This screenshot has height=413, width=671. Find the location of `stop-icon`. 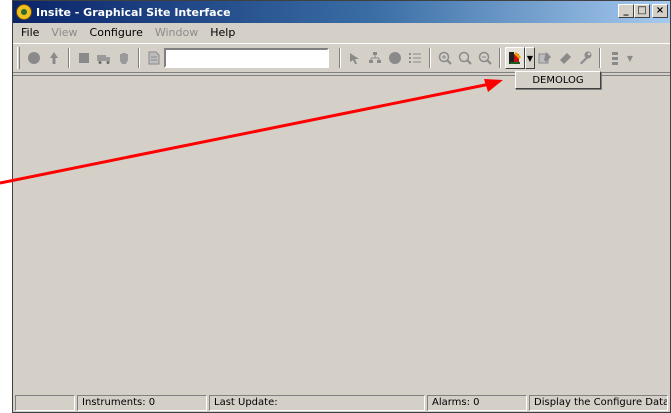

stop-icon is located at coordinates (84, 58).